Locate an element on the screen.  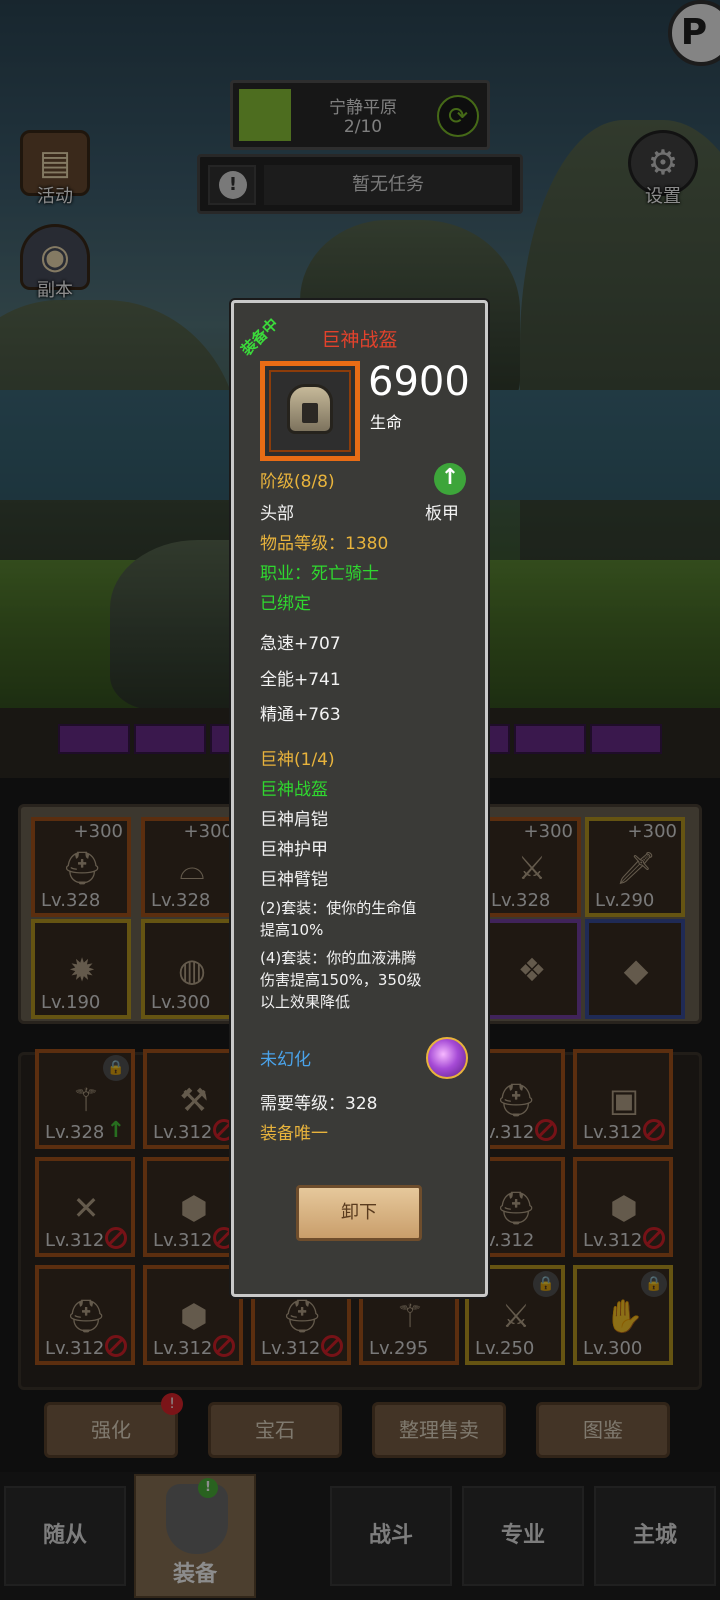
item-level: 物品等级：1380 is located at coordinates (324, 544).